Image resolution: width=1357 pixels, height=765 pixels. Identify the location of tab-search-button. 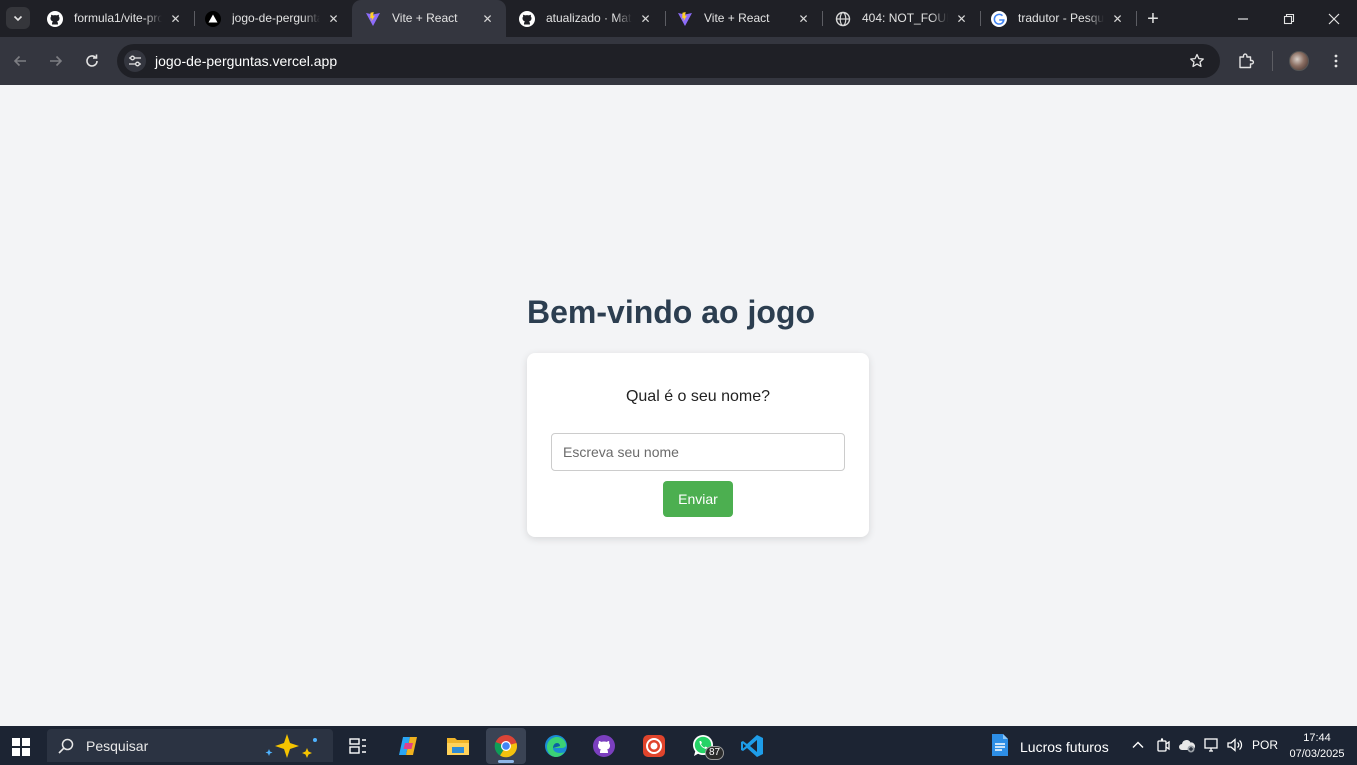
(18, 18).